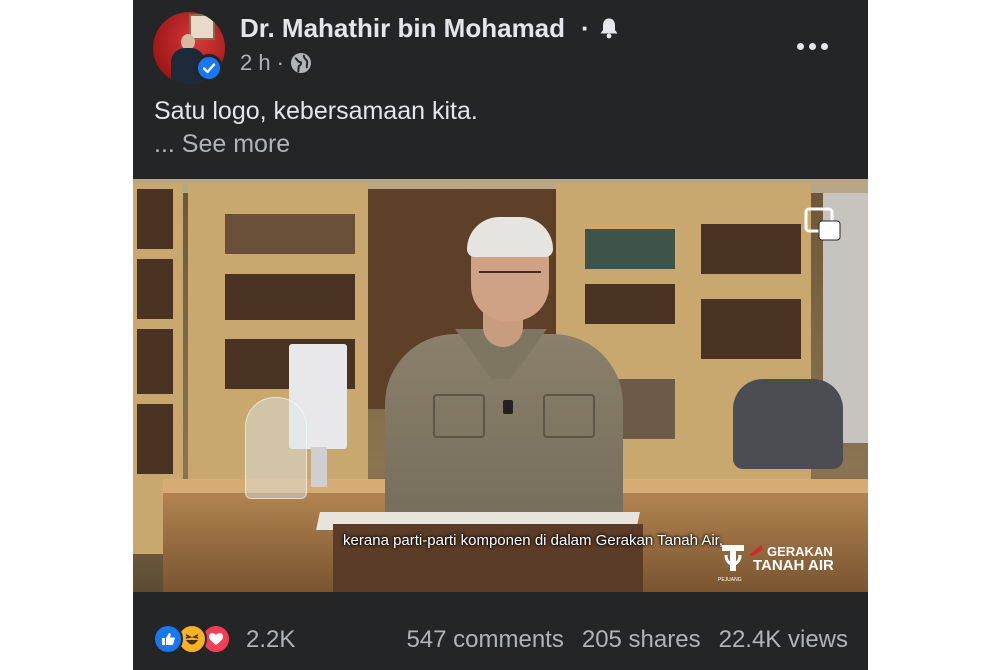 Image resolution: width=1000 pixels, height=670 pixels. What do you see at coordinates (508, 407) in the screenshot?
I see `lapel-mic` at bounding box center [508, 407].